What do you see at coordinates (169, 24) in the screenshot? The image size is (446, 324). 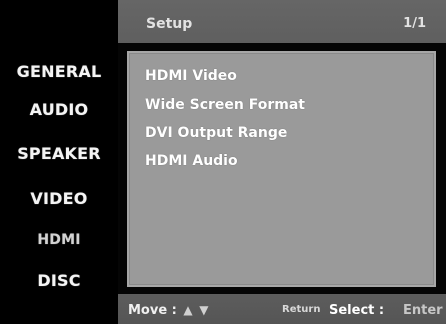 I see `page-title: Setup` at bounding box center [169, 24].